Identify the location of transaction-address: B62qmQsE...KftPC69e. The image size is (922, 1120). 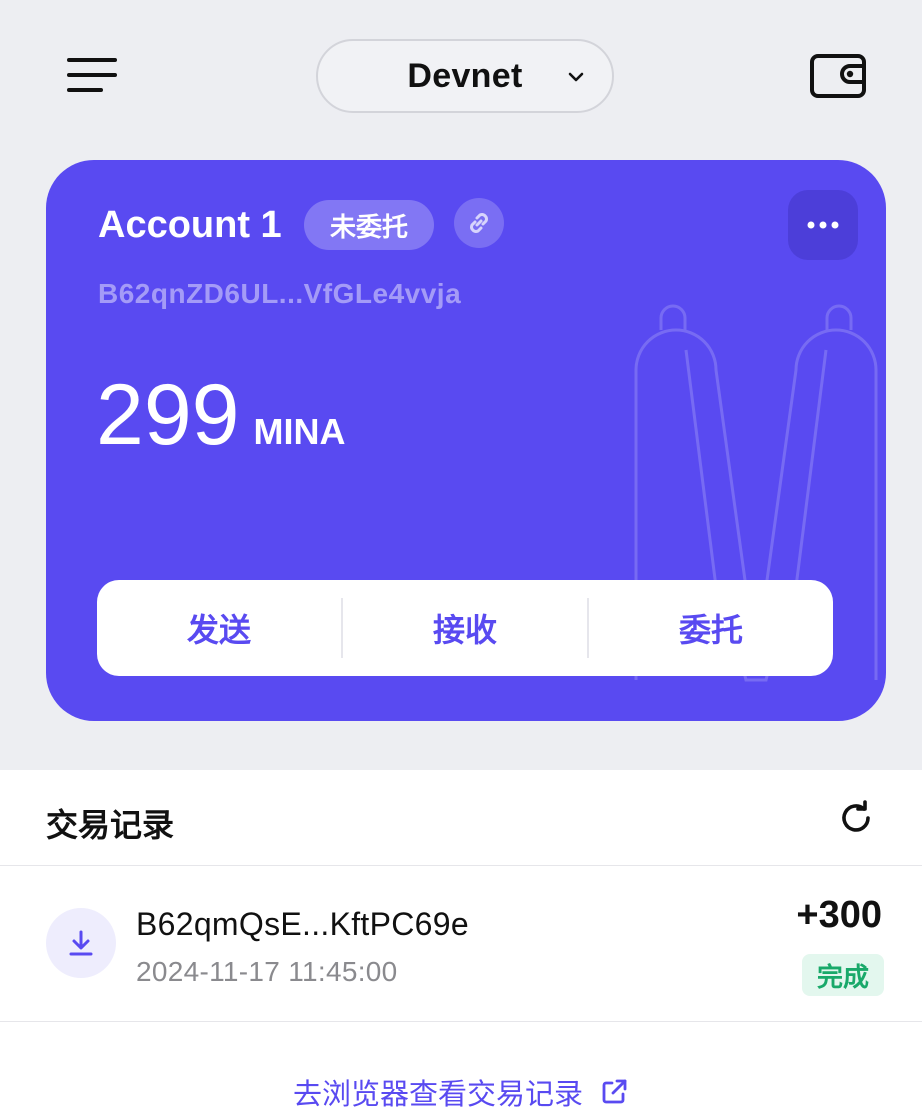
(302, 924).